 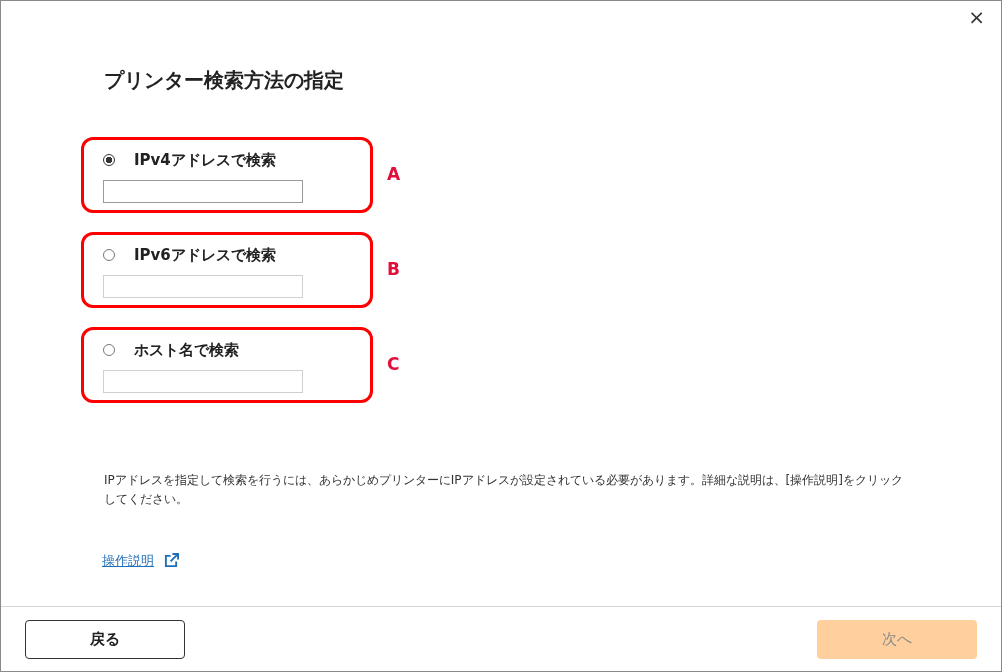 What do you see at coordinates (393, 270) in the screenshot?
I see `annotation-letter: B` at bounding box center [393, 270].